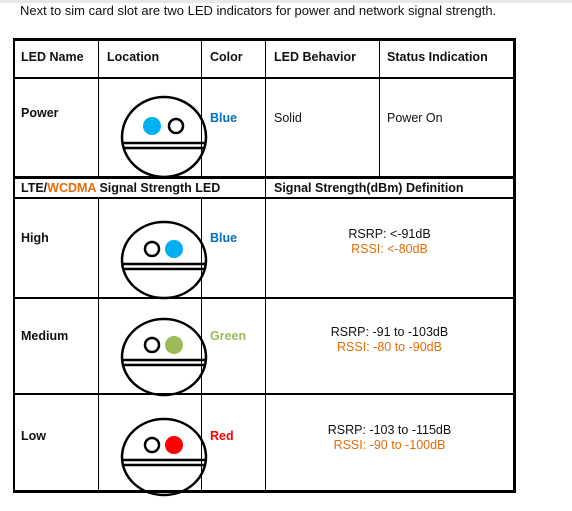 The width and height of the screenshot is (572, 511). I want to click on section-label-lte: LTE/, so click(34, 188).